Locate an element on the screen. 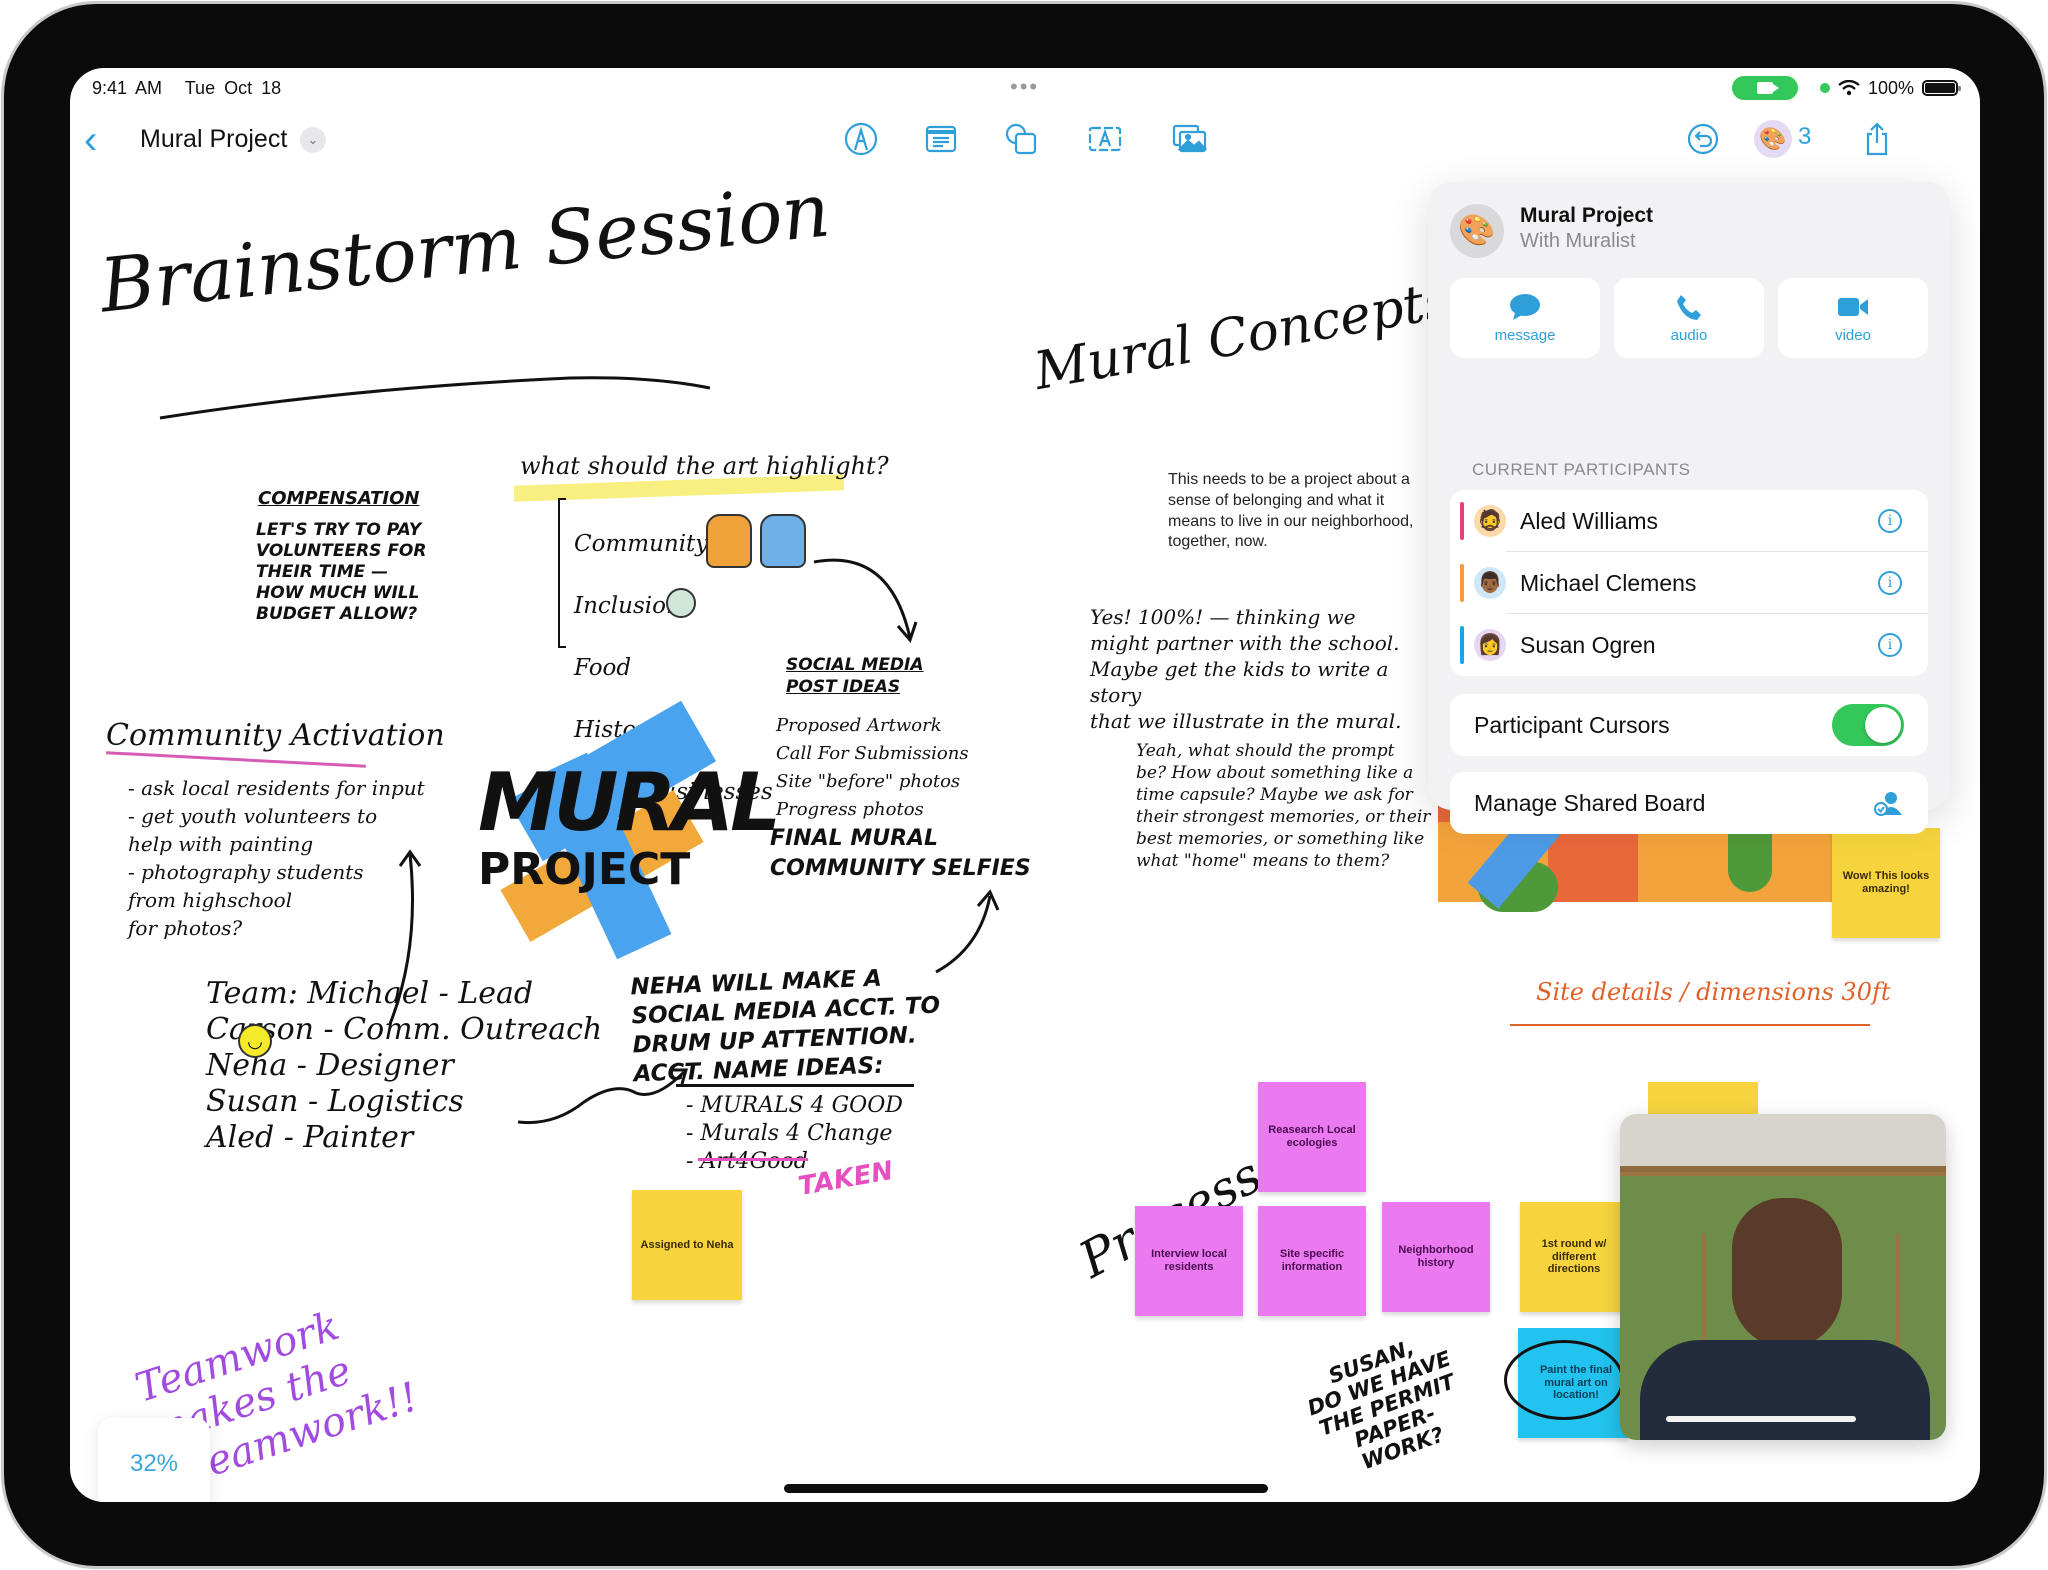  video-button: video is located at coordinates (1853, 318).